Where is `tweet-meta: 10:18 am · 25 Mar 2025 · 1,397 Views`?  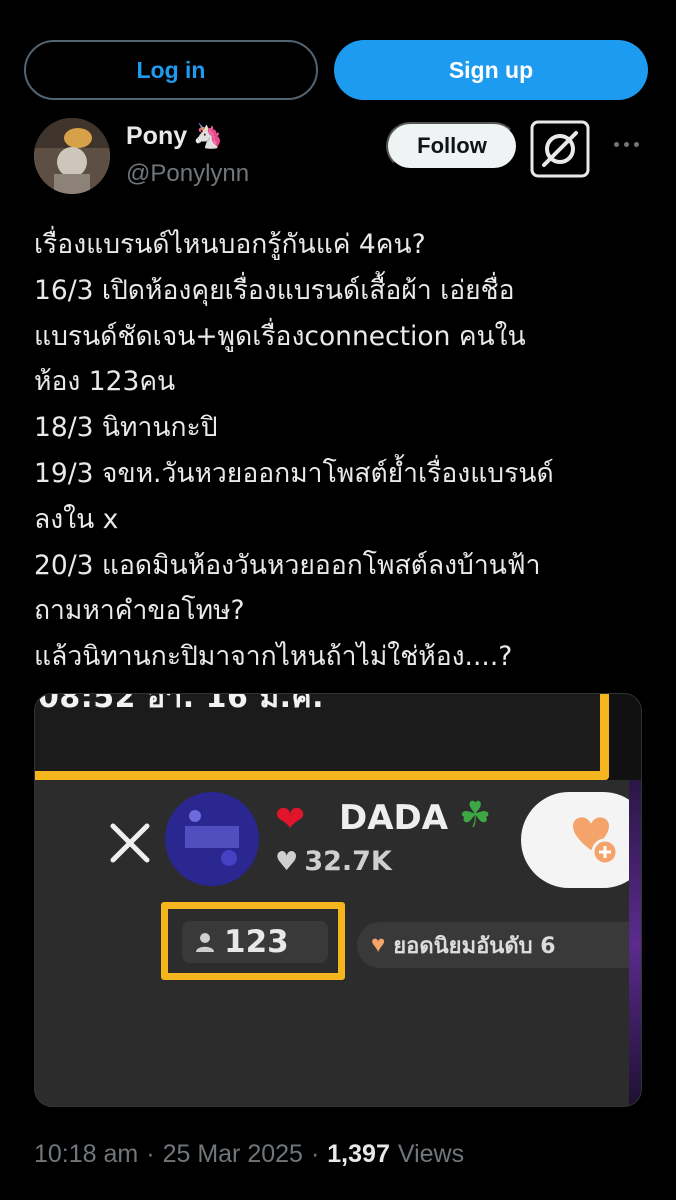 tweet-meta: 10:18 am · 25 Mar 2025 · 1,397 Views is located at coordinates (249, 1154).